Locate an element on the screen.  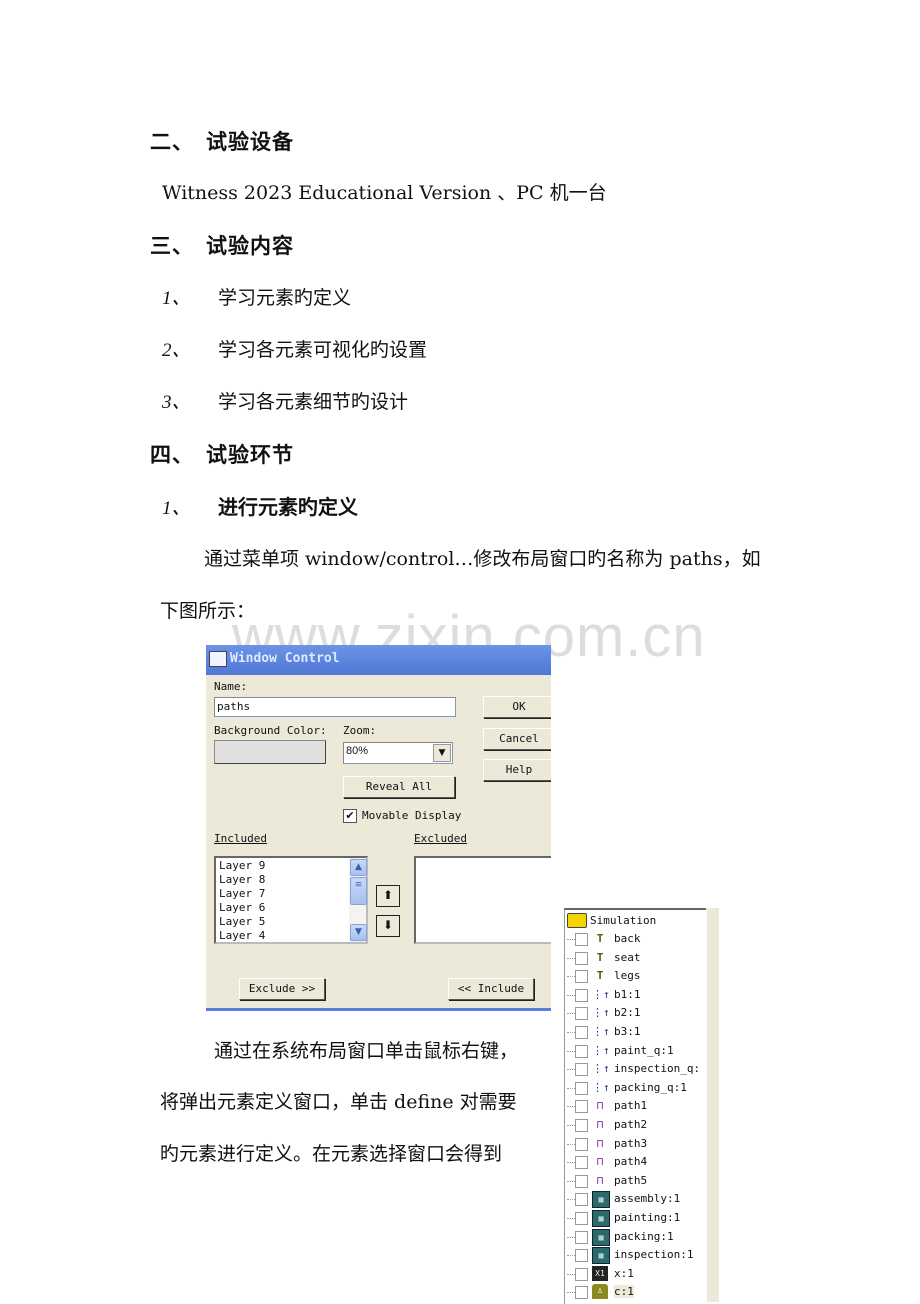
ok-button: OK is located at coordinates (517, 707).